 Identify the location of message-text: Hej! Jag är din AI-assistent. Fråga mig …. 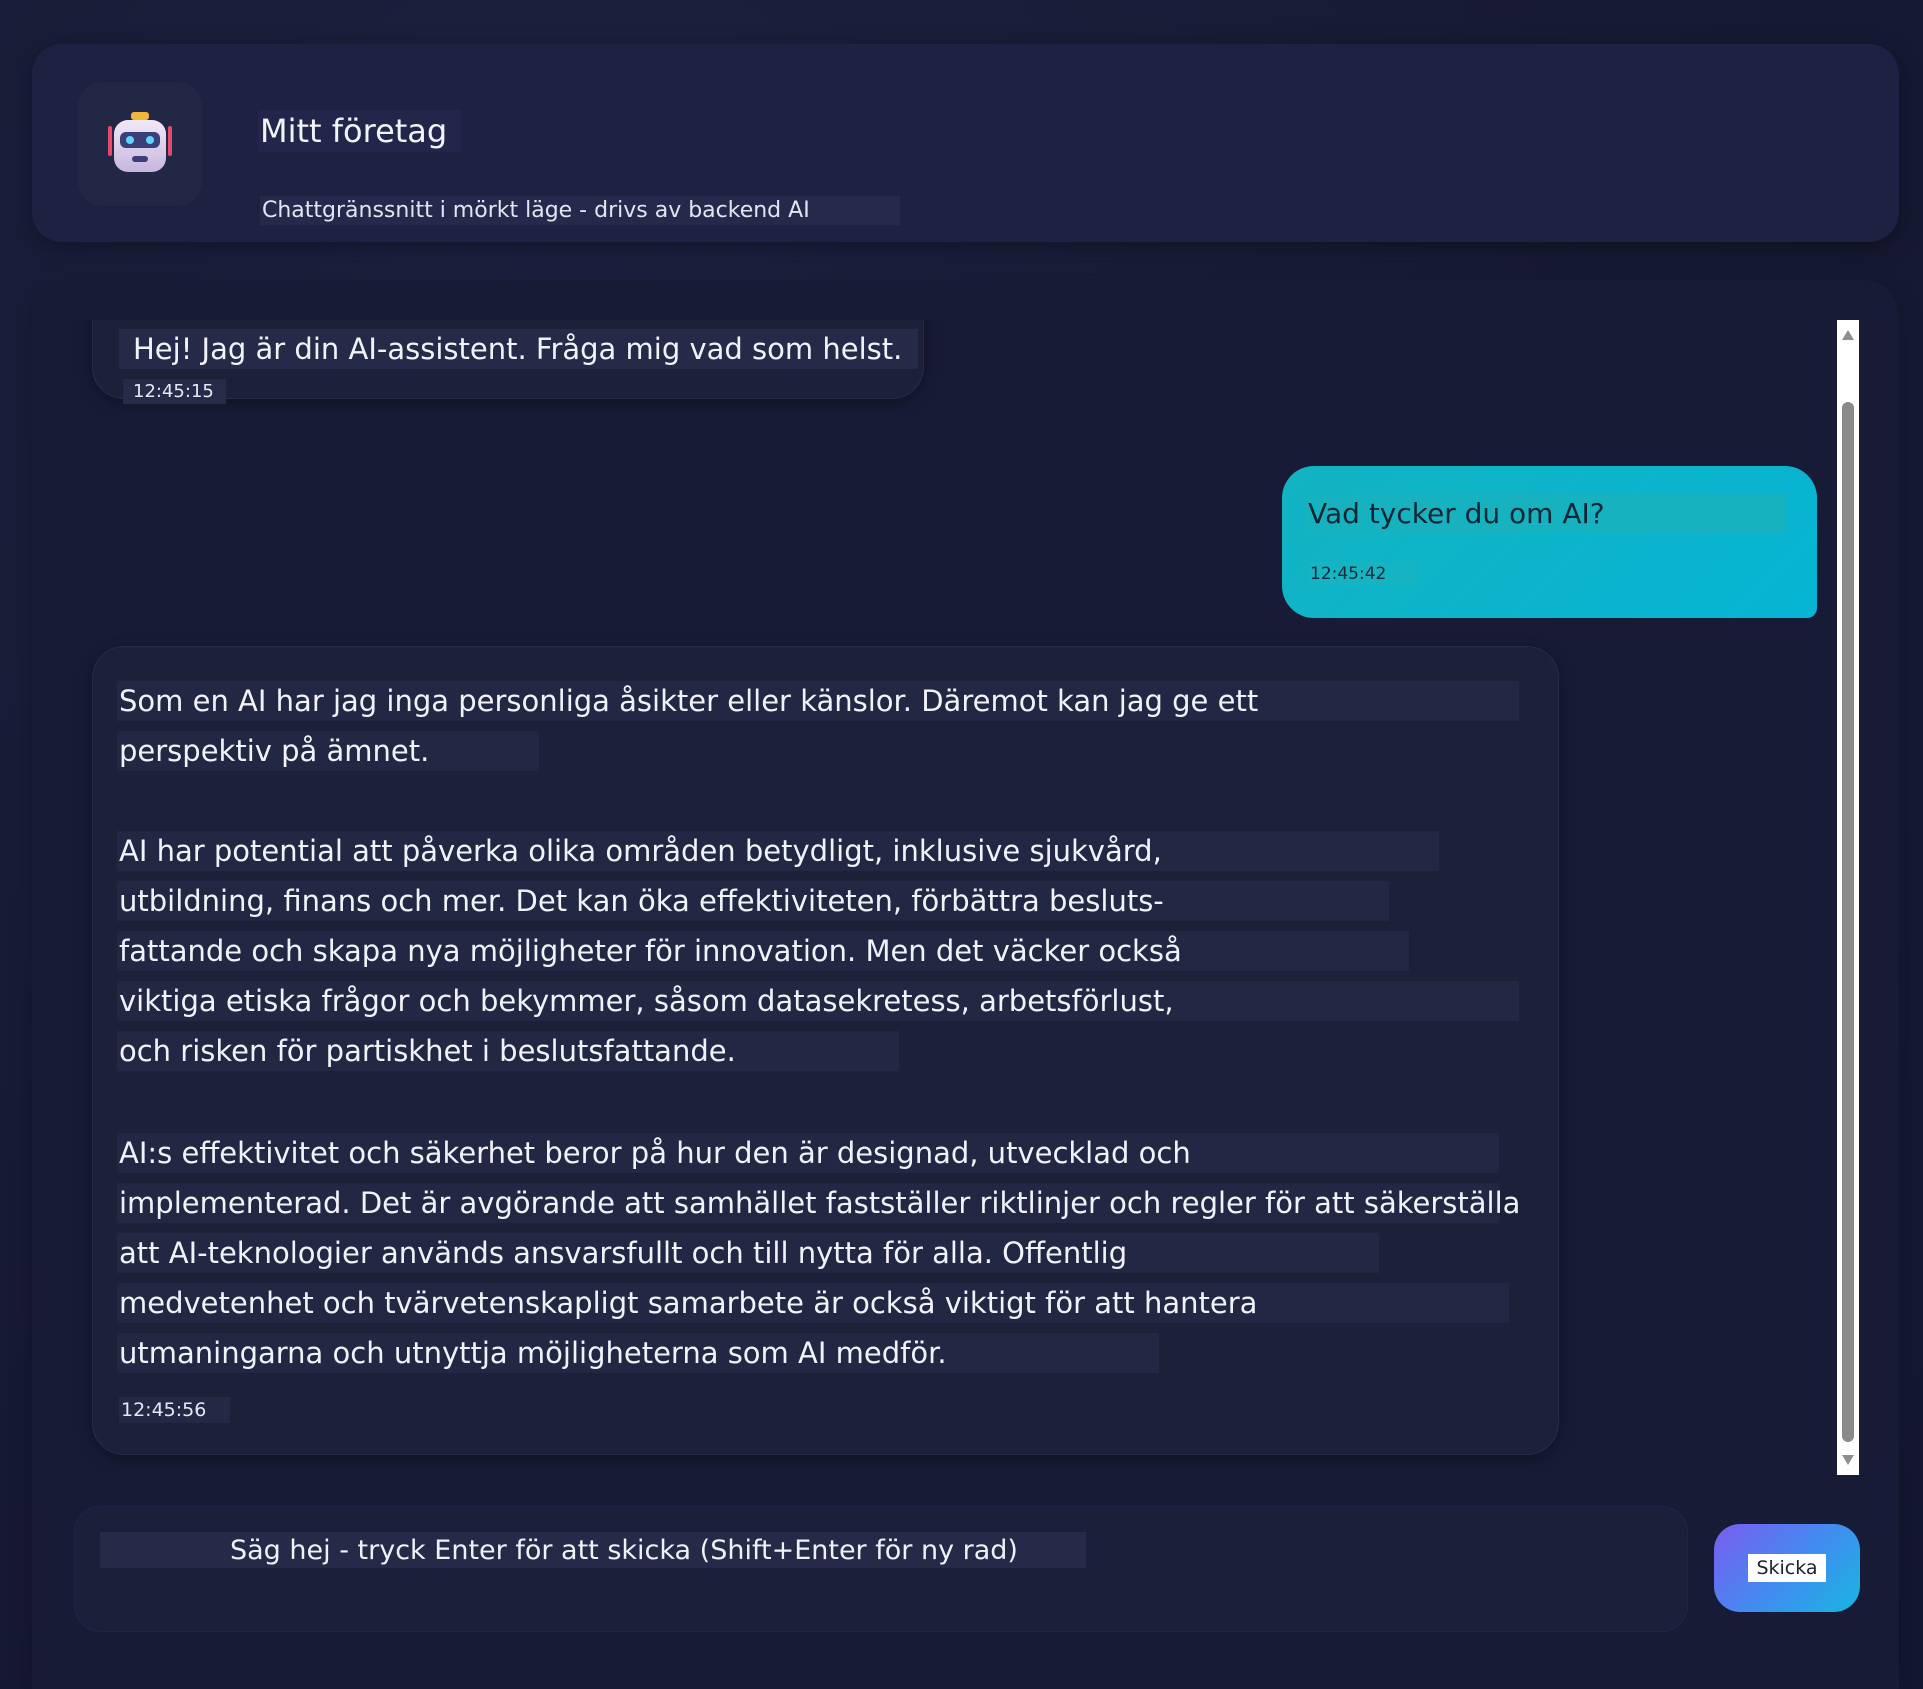
(519, 349).